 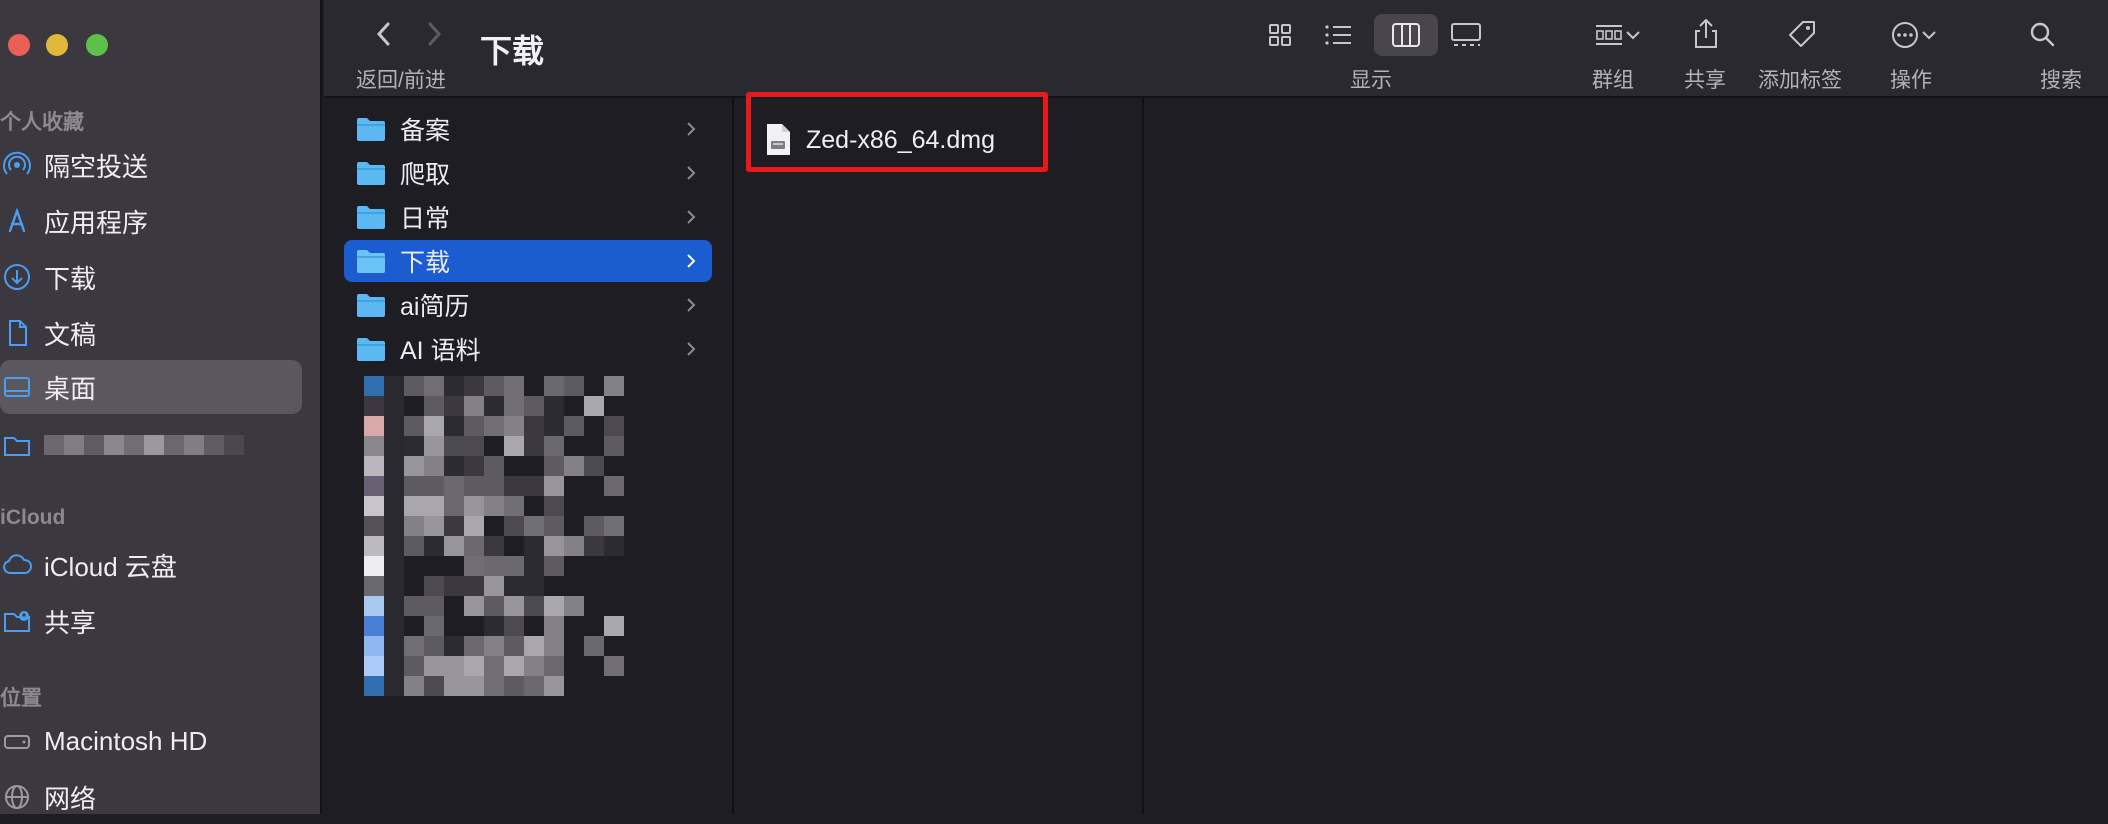 I want to click on gallery-view-button, so click(x=1466, y=35).